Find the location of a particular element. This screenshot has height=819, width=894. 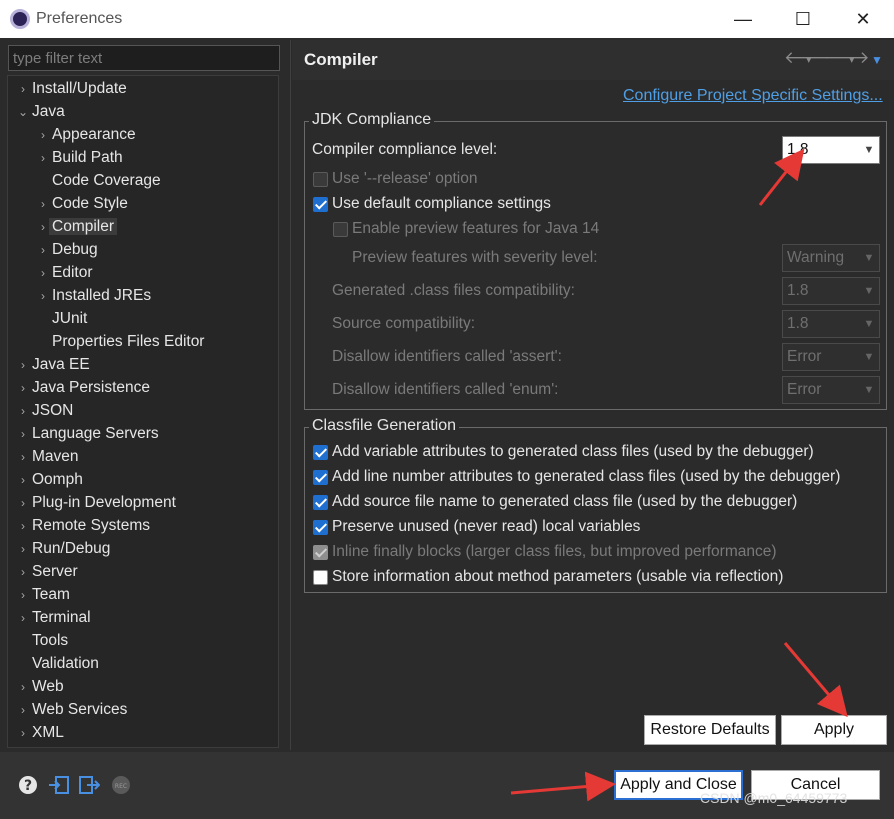

tree-item: Properties Files Editor is located at coordinates (119, 341).